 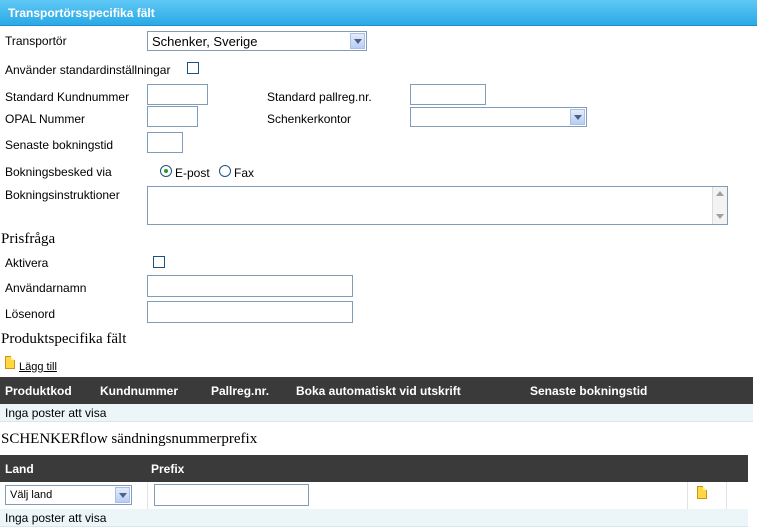 I want to click on pallet-reg-label: Standard pallreg.nr., so click(x=319, y=97).